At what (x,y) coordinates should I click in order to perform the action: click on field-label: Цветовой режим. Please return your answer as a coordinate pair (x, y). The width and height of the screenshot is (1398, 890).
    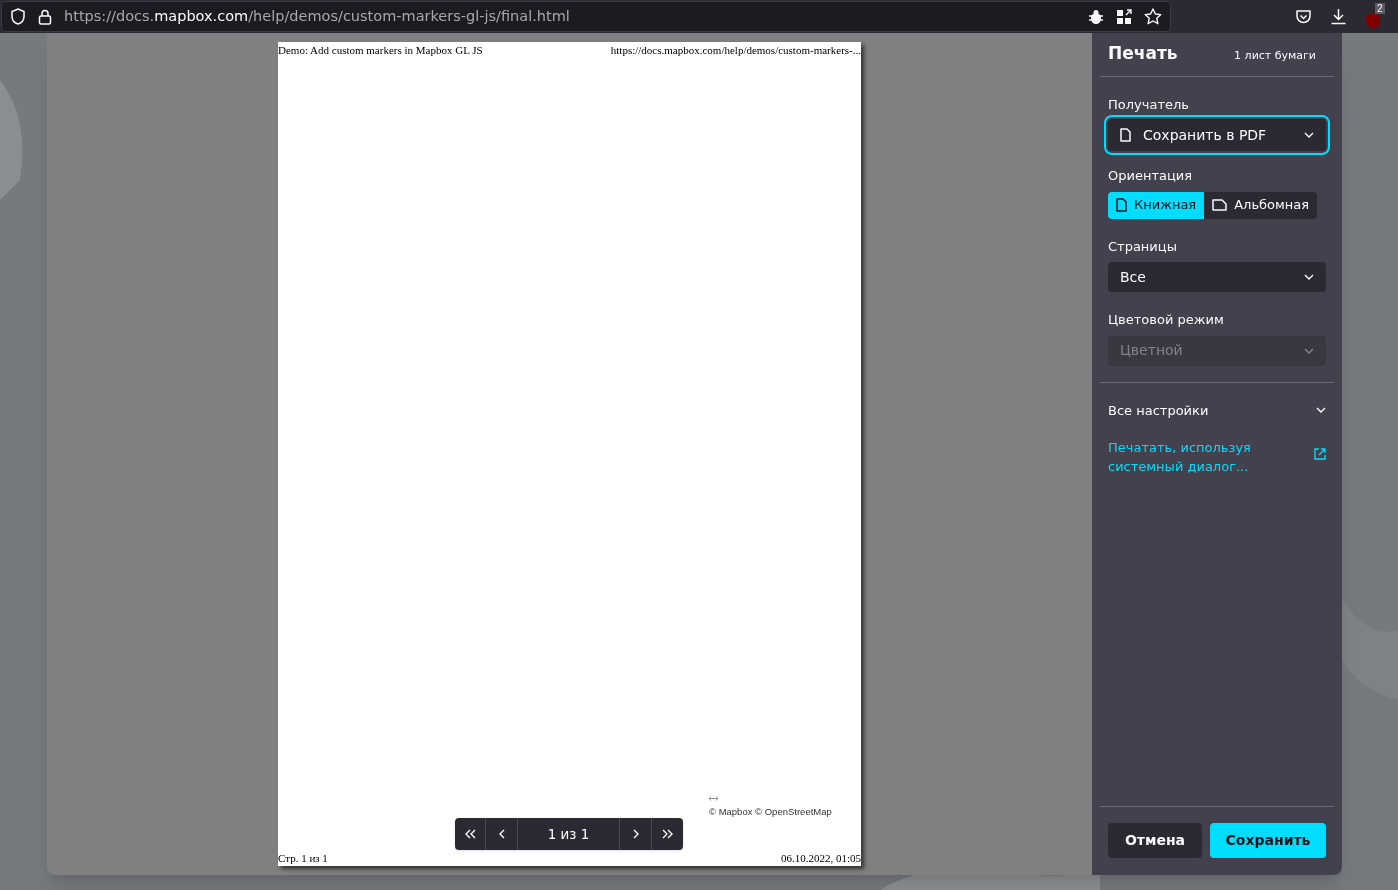
    Looking at the image, I should click on (1166, 320).